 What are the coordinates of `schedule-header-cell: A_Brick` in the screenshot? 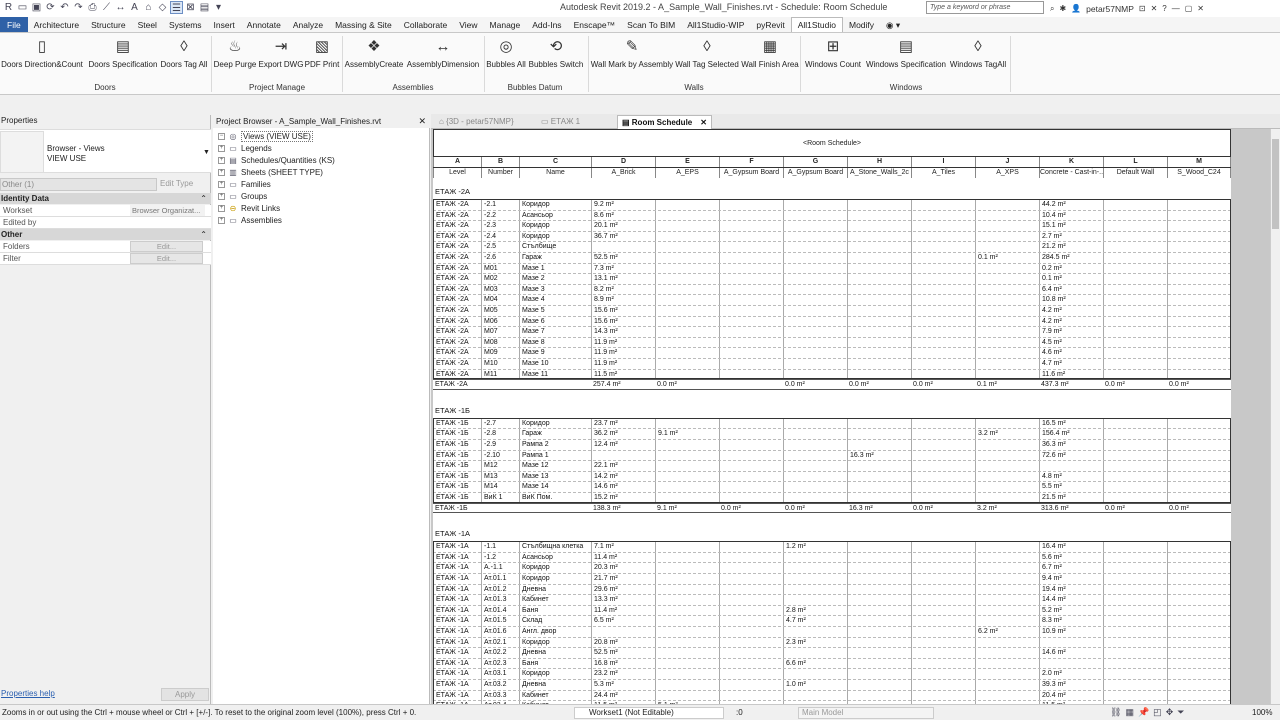 It's located at (623, 173).